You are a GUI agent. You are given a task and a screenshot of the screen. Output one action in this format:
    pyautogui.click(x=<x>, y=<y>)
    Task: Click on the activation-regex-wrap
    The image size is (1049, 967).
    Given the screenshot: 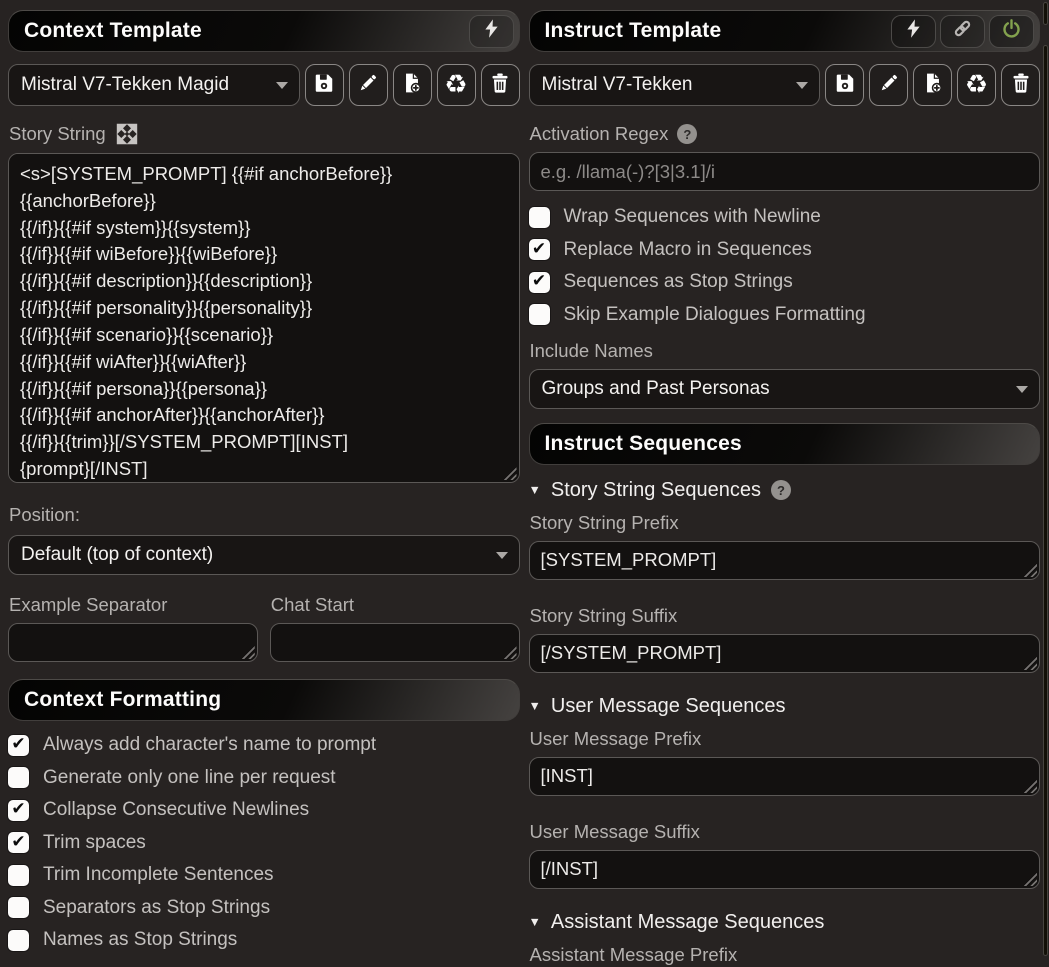 What is the action you would take?
    pyautogui.click(x=784, y=171)
    